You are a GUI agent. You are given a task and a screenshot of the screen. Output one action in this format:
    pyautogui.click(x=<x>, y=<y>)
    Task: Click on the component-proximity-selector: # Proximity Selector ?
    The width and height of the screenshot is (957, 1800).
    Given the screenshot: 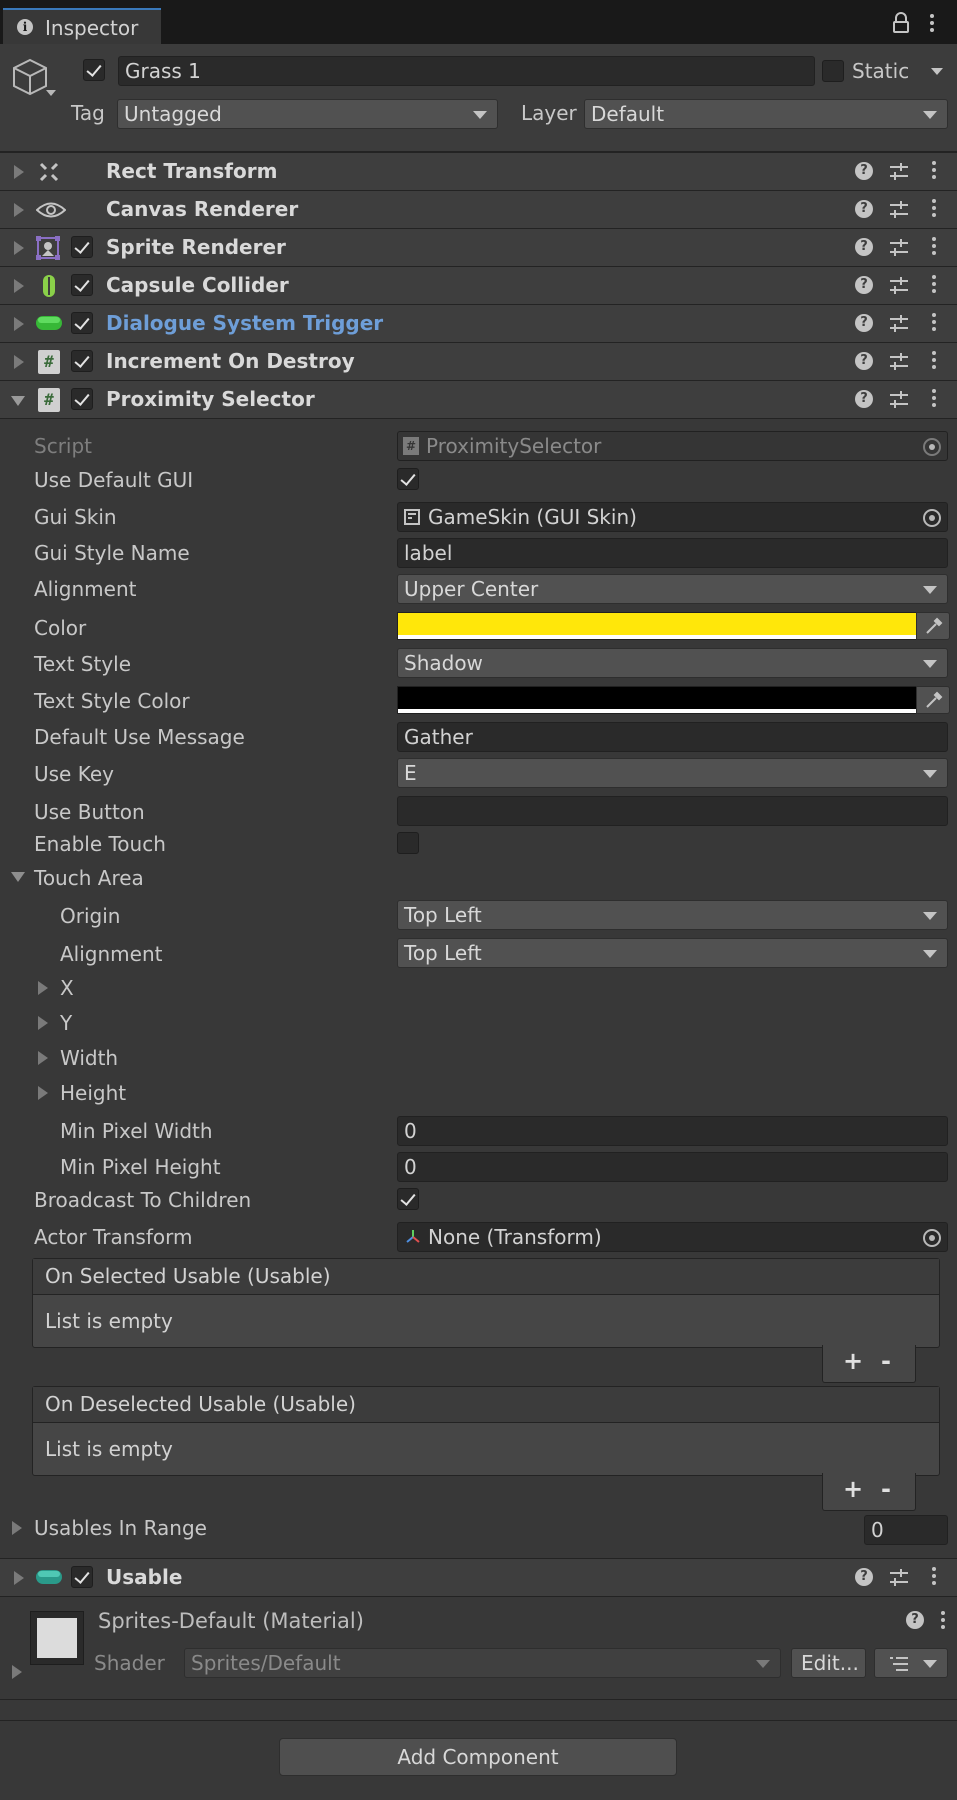 What is the action you would take?
    pyautogui.click(x=478, y=399)
    